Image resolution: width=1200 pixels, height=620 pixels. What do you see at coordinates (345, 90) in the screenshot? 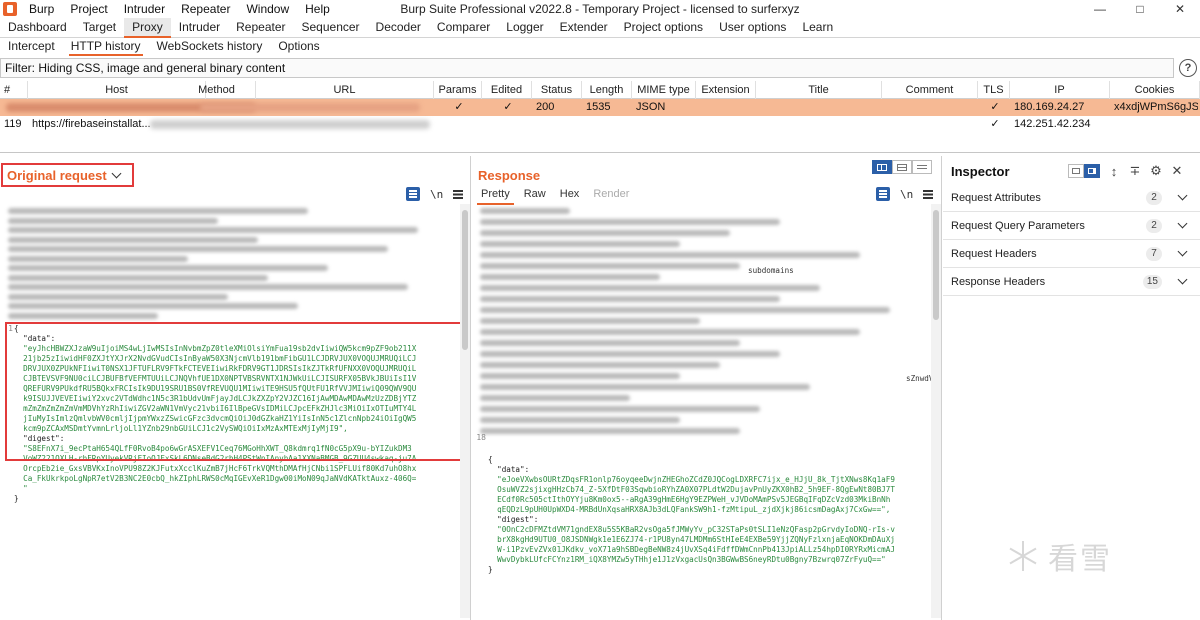
I see `column-header: URL` at bounding box center [345, 90].